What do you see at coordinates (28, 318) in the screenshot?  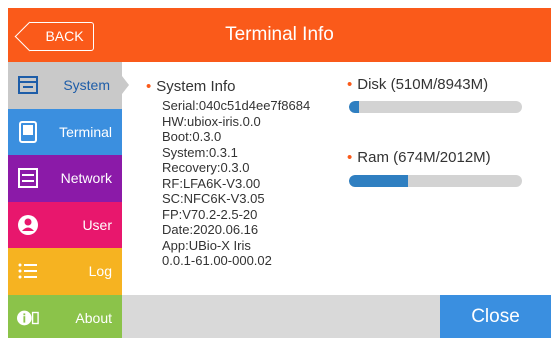 I see `info-icon` at bounding box center [28, 318].